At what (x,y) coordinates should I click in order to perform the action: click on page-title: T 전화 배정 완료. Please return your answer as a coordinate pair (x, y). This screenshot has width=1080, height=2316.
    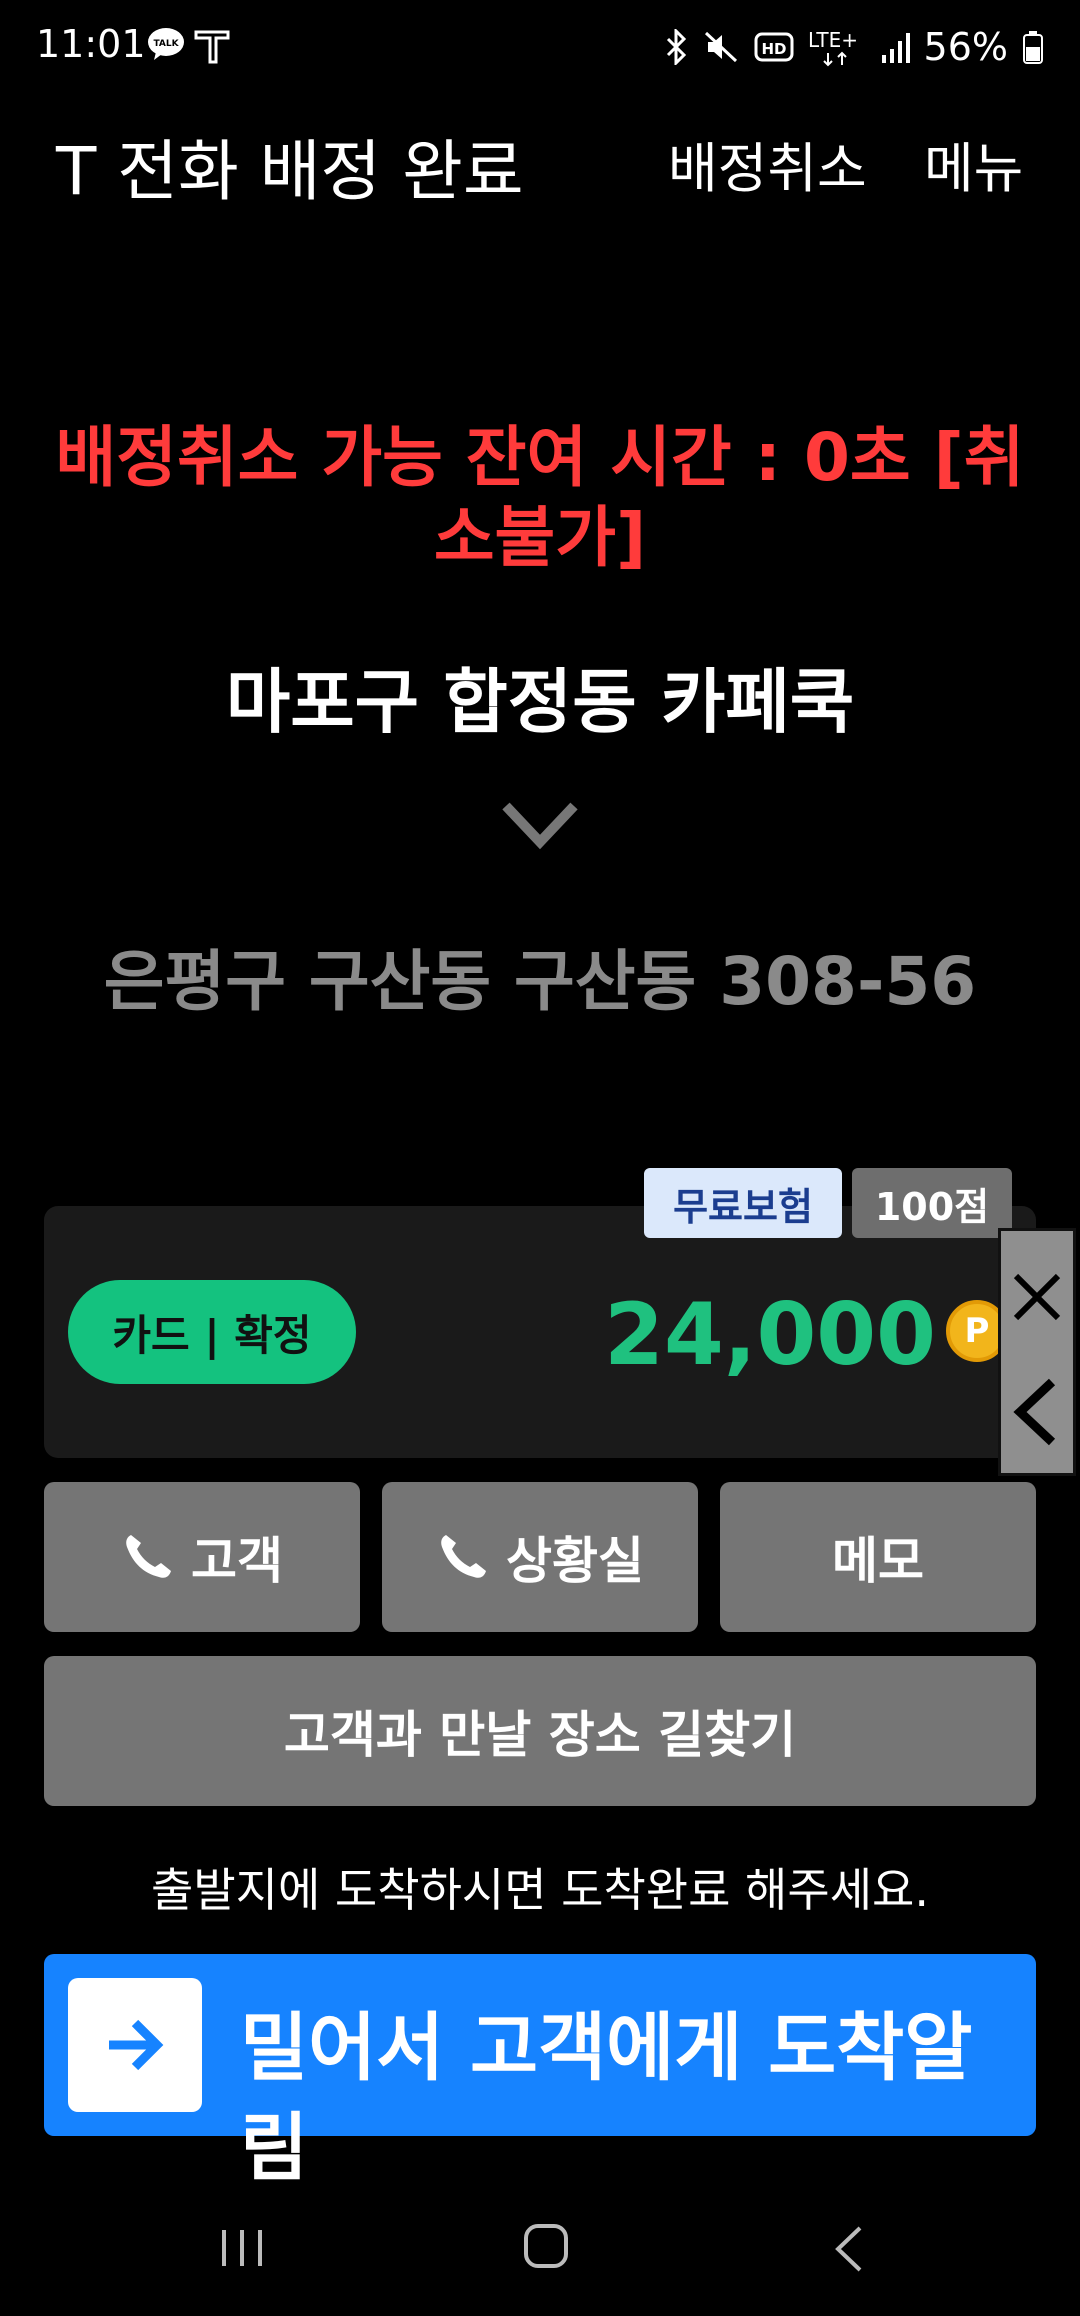
    Looking at the image, I should click on (290, 171).